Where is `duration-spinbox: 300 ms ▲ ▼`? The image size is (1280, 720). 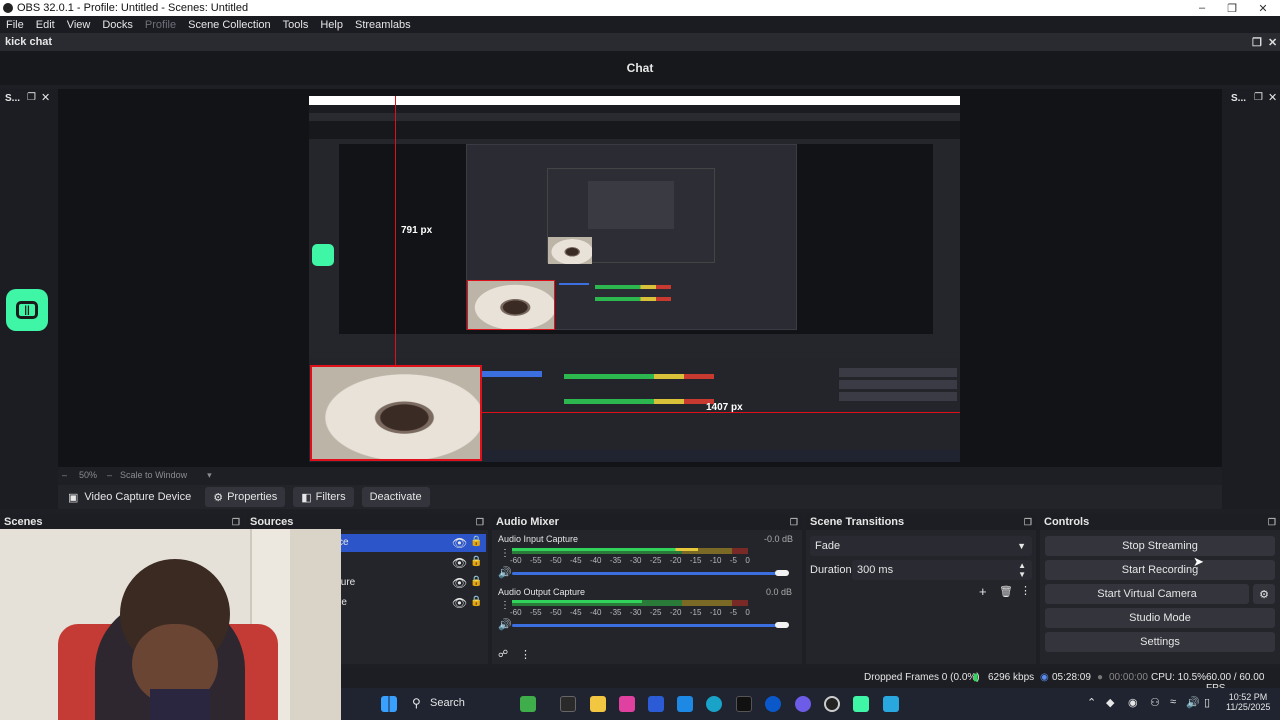 duration-spinbox: 300 ms ▲ ▼ is located at coordinates (942, 570).